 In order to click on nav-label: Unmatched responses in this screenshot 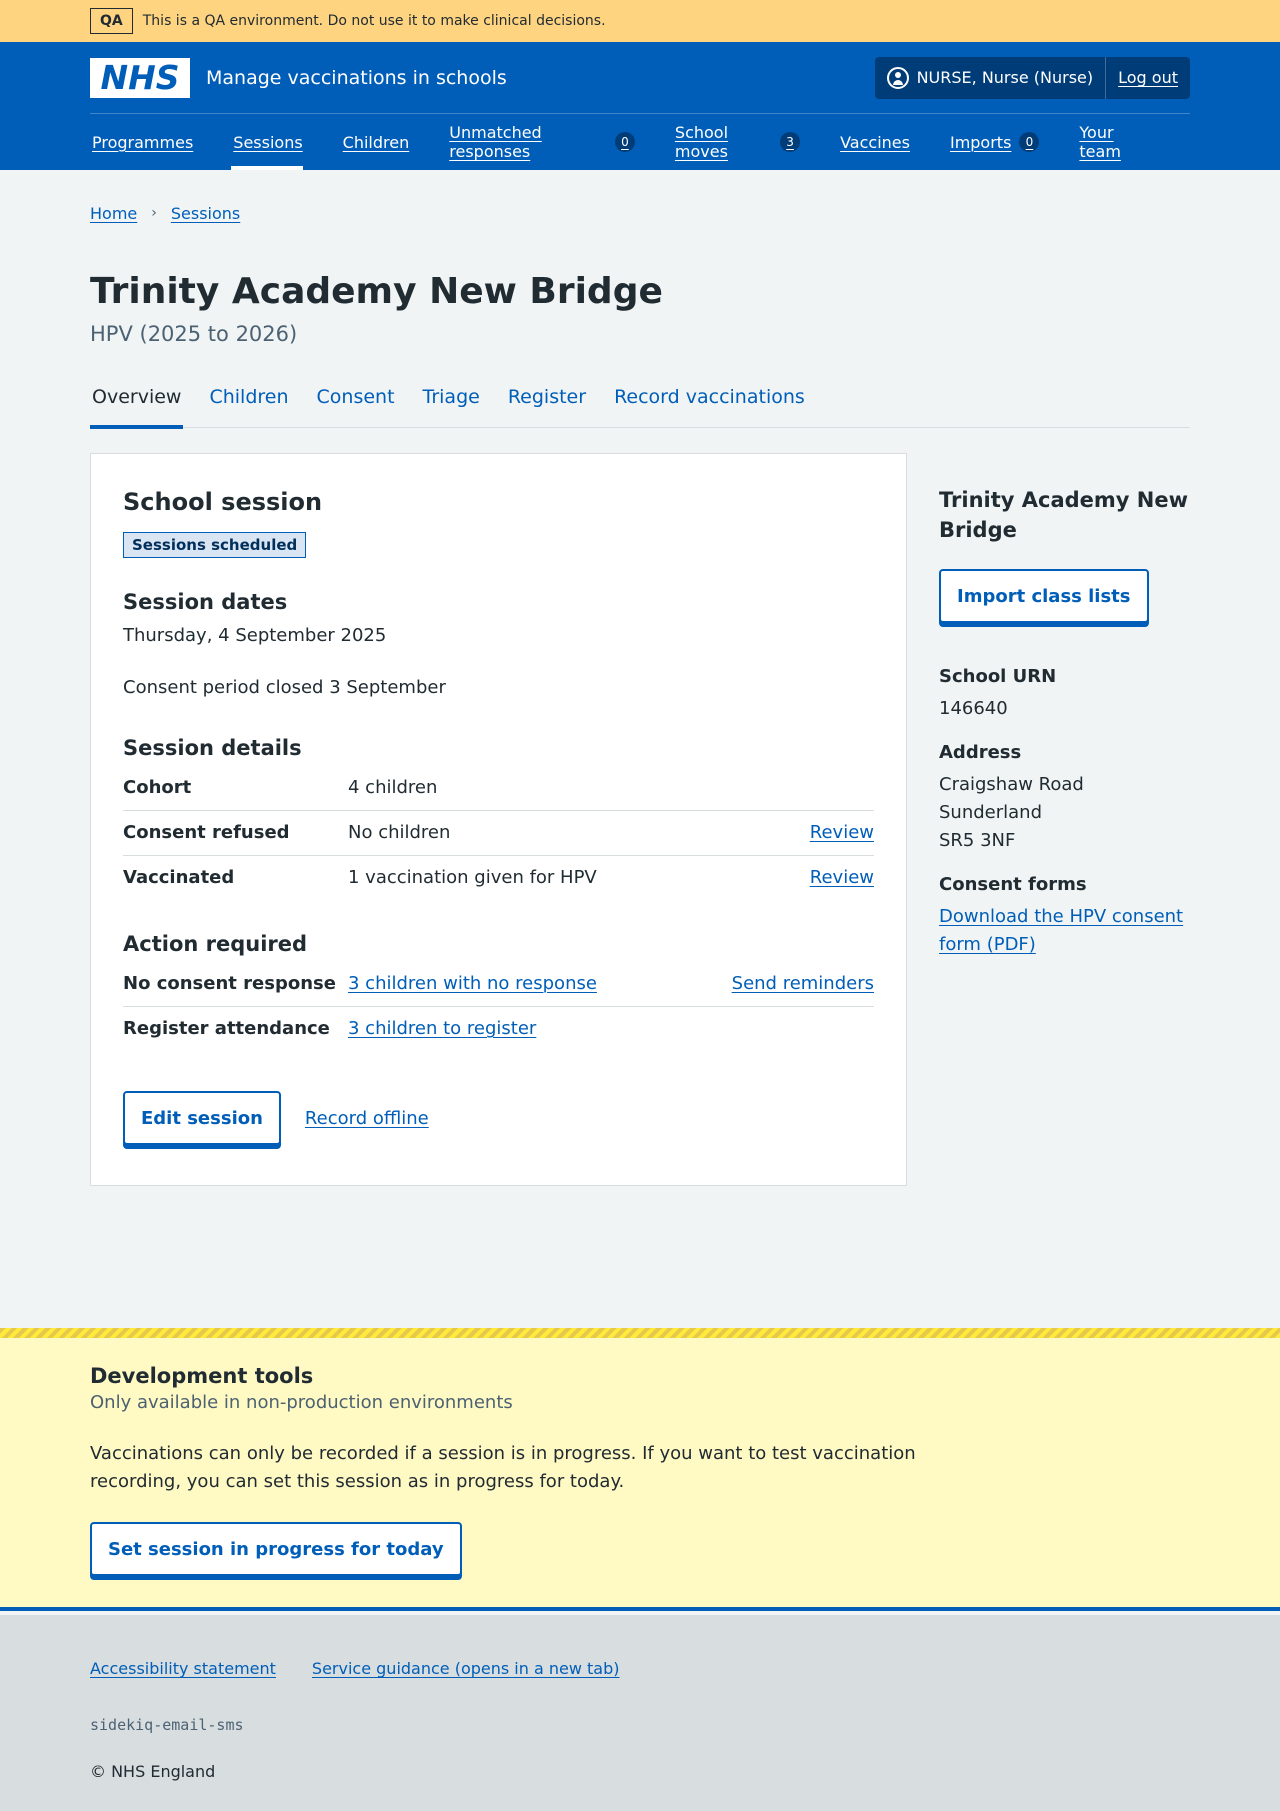, I will do `click(495, 142)`.